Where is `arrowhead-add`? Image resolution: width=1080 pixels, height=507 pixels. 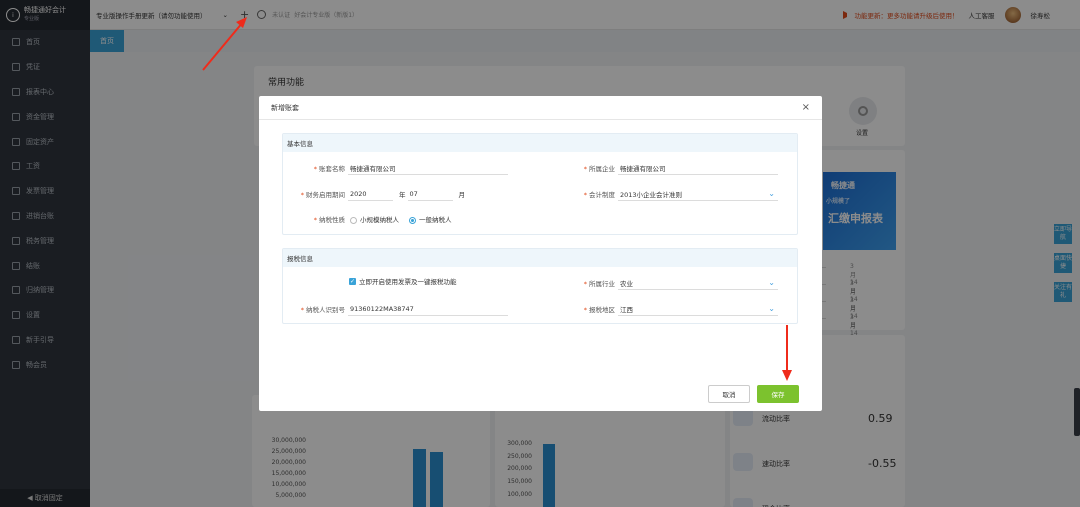
arrowhead-add is located at coordinates (241, 22).